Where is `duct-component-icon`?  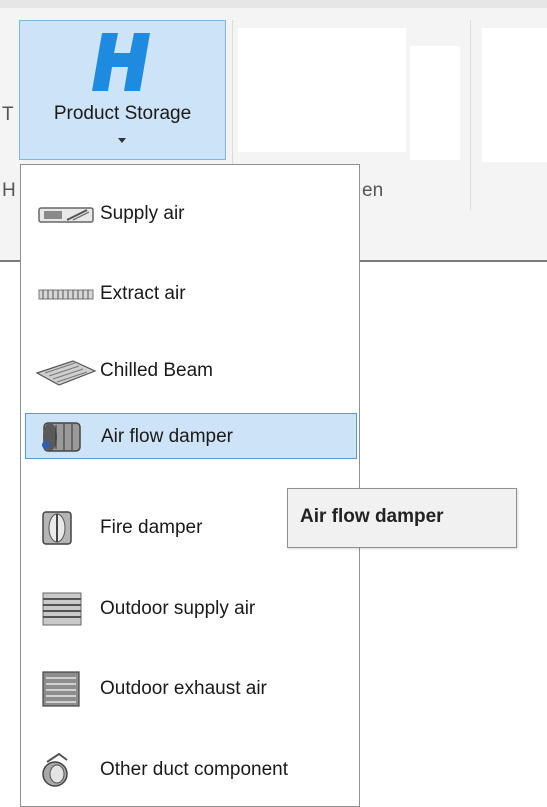 duct-component-icon is located at coordinates (55, 769).